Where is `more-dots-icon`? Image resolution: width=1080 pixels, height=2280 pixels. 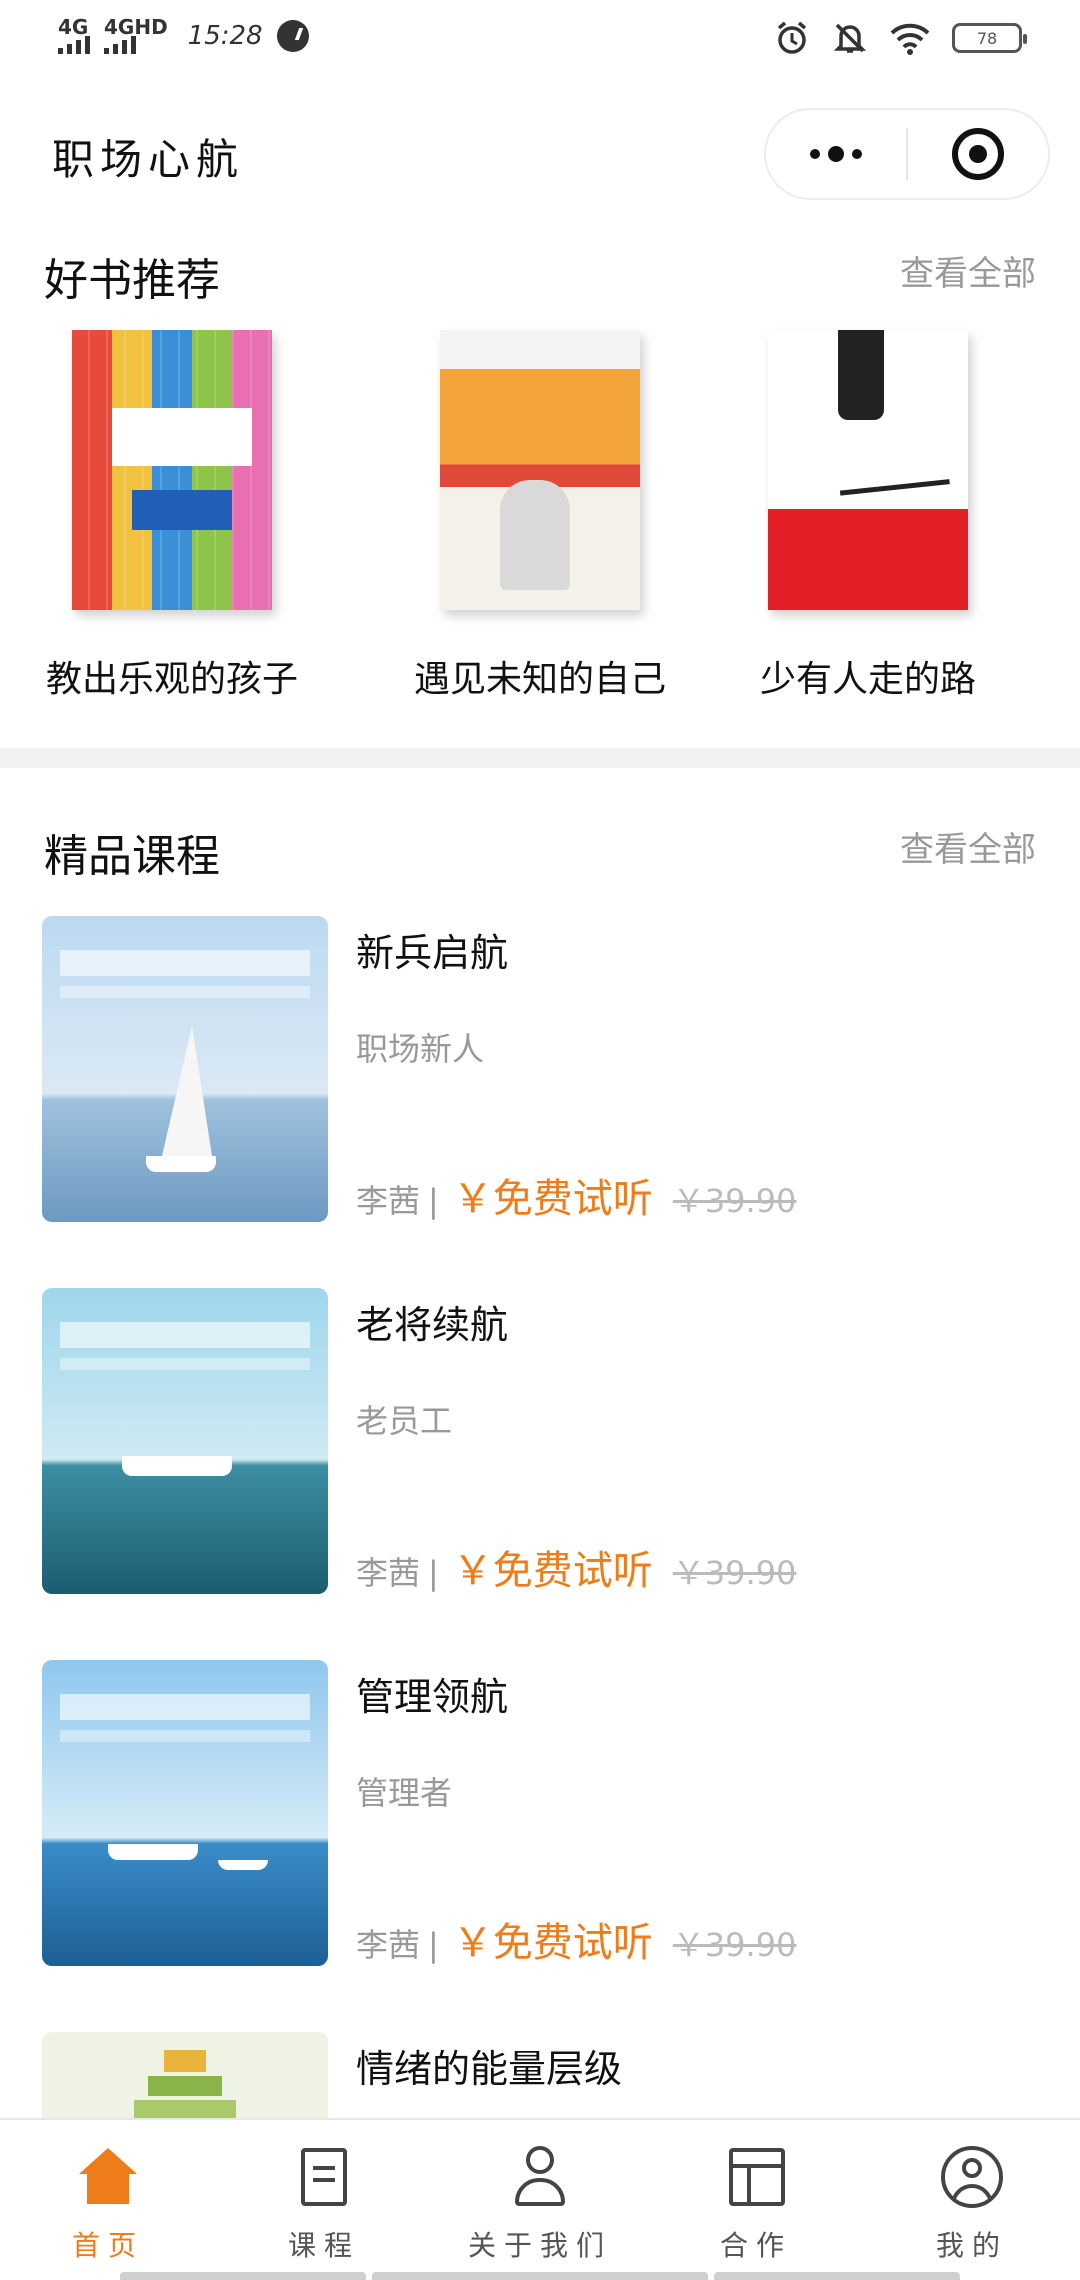 more-dots-icon is located at coordinates (836, 154).